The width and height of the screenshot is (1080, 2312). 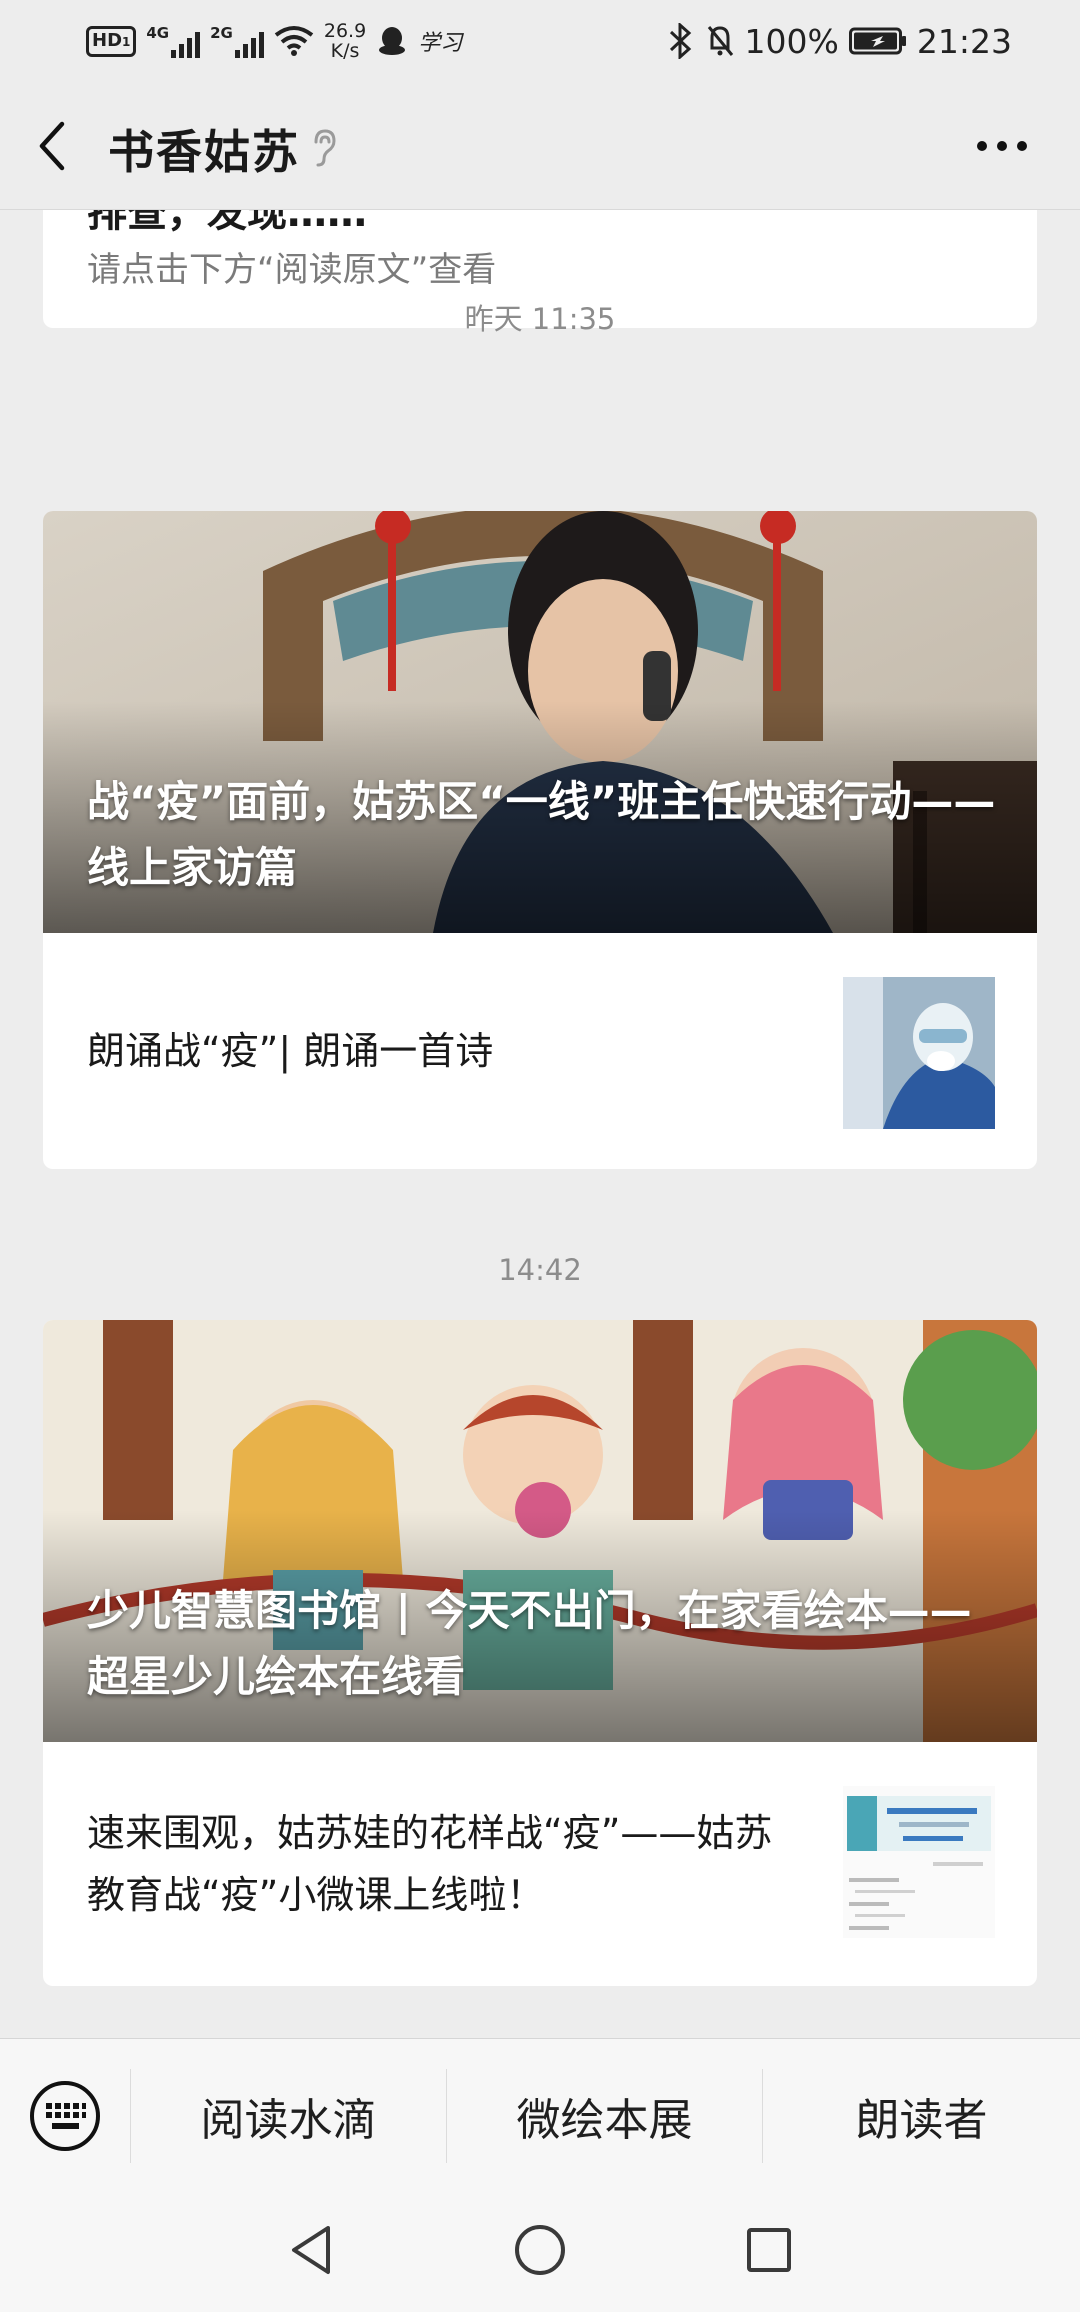 I want to click on system-navigation-bar, so click(x=540, y=2252).